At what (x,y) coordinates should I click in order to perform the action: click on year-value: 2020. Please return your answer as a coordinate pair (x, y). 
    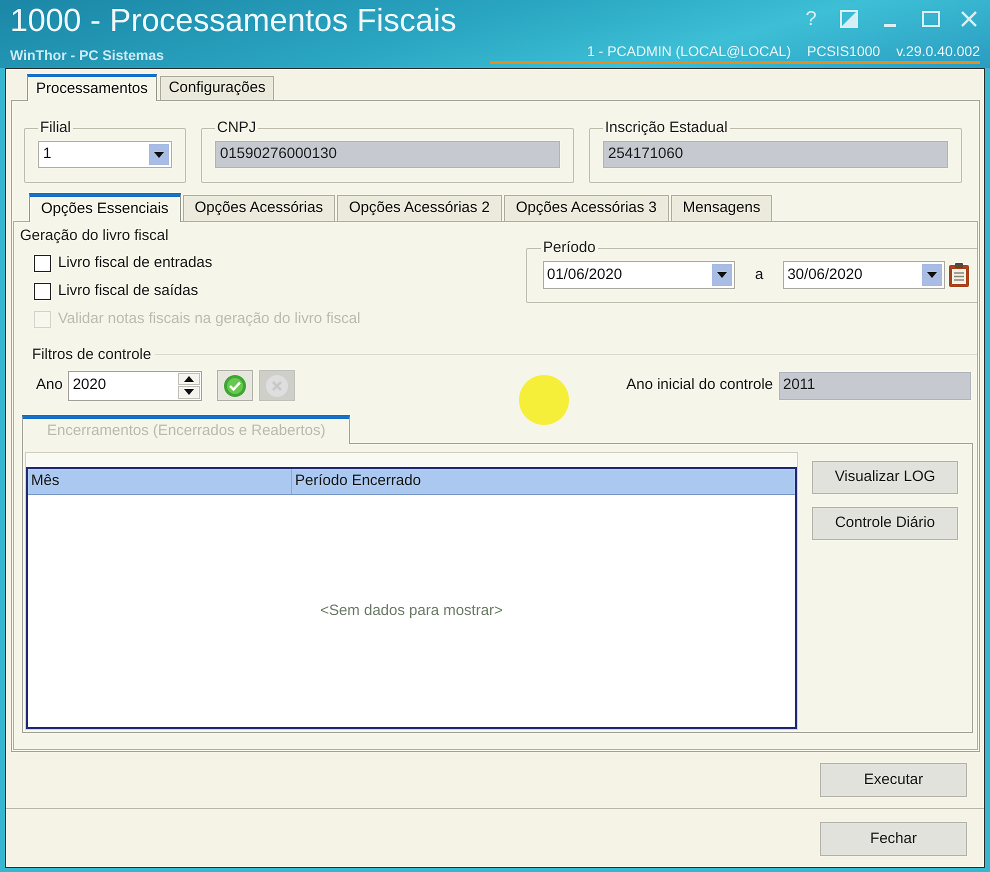
    Looking at the image, I should click on (90, 385).